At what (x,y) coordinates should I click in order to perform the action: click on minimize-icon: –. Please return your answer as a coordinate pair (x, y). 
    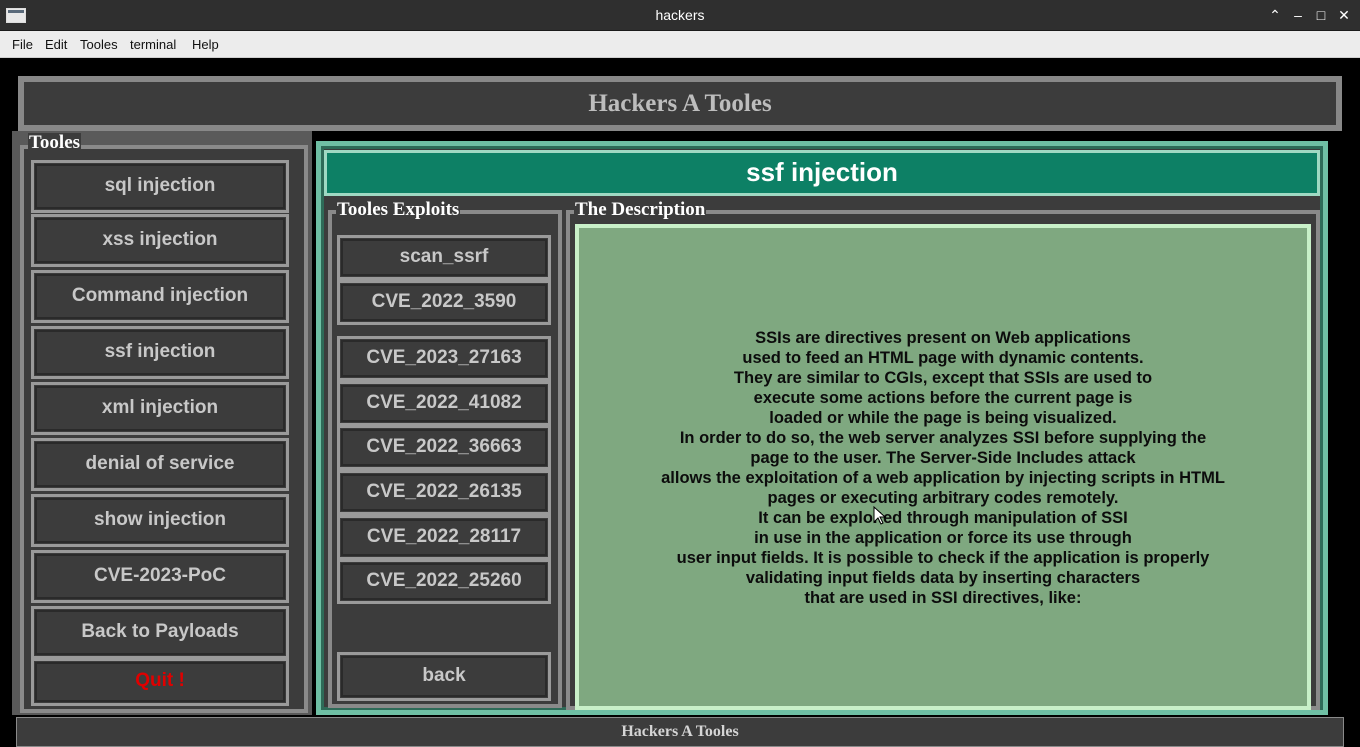
    Looking at the image, I should click on (1298, 15).